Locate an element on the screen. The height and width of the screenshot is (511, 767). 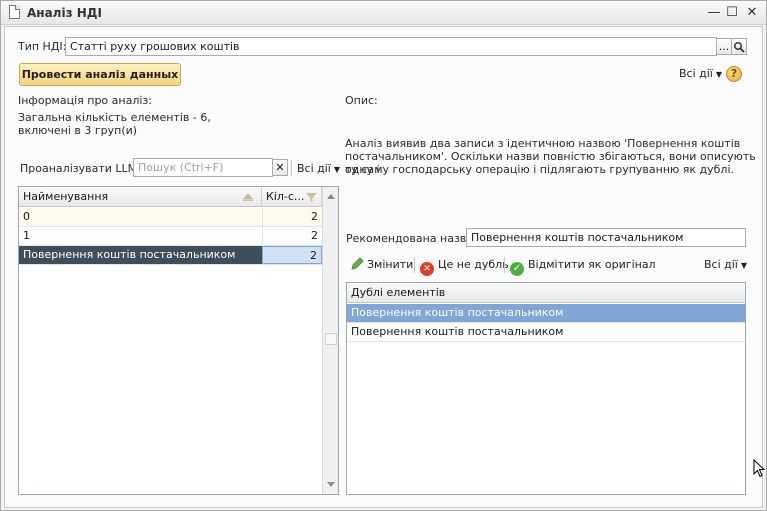
not-duplicate-label: Це не дубль is located at coordinates (473, 264).